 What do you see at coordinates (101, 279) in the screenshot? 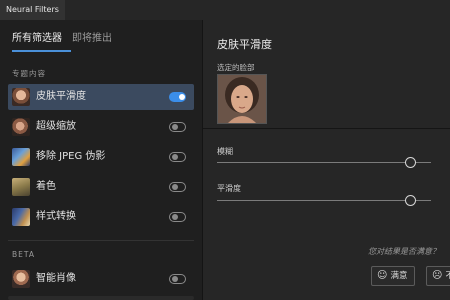
I see `filter-item-smart-portrait: 智能肖像` at bounding box center [101, 279].